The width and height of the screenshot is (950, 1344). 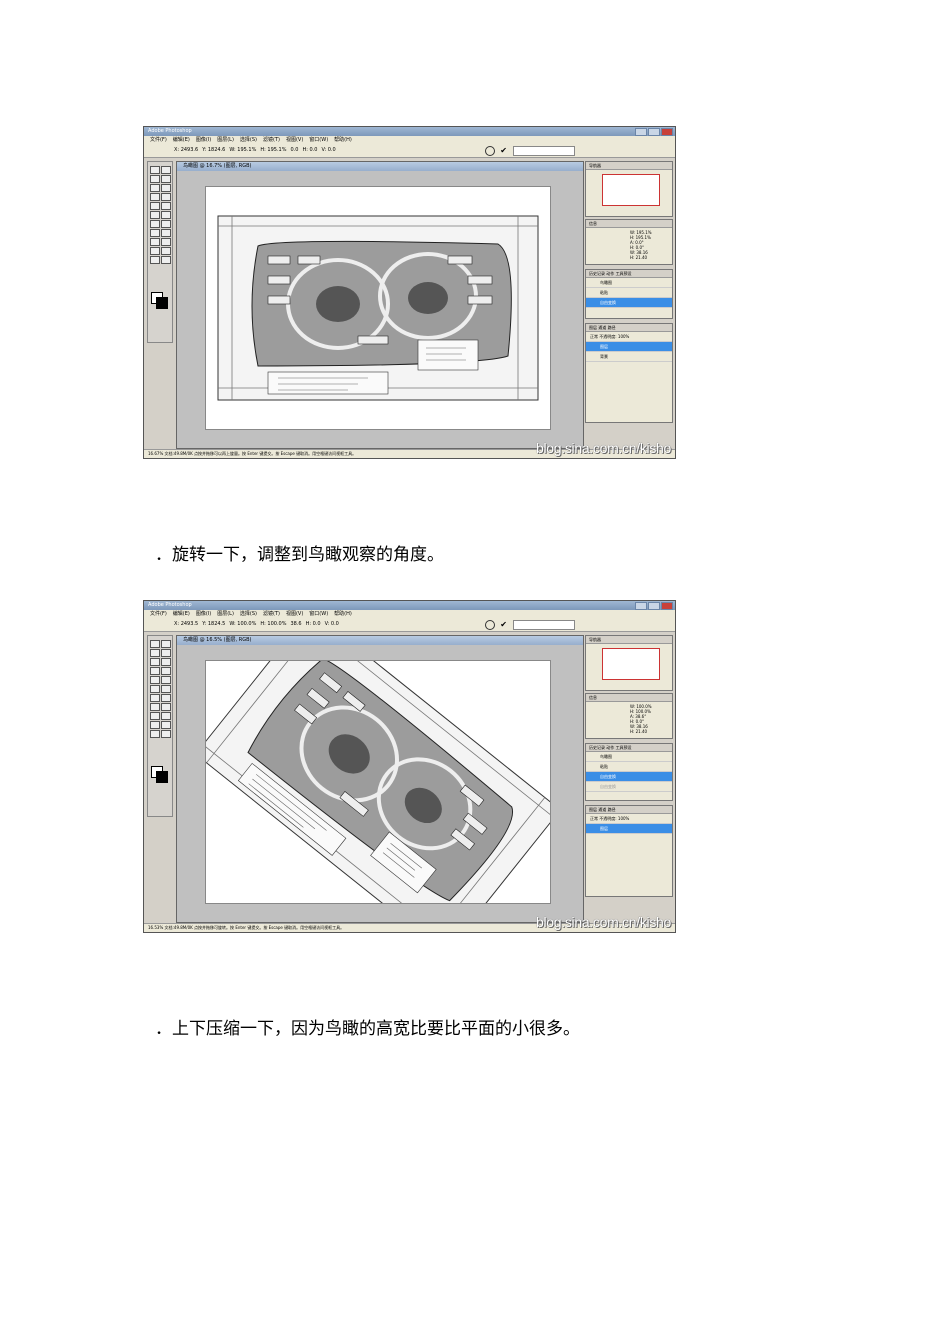 I want to click on site-plan-image, so click(x=378, y=308).